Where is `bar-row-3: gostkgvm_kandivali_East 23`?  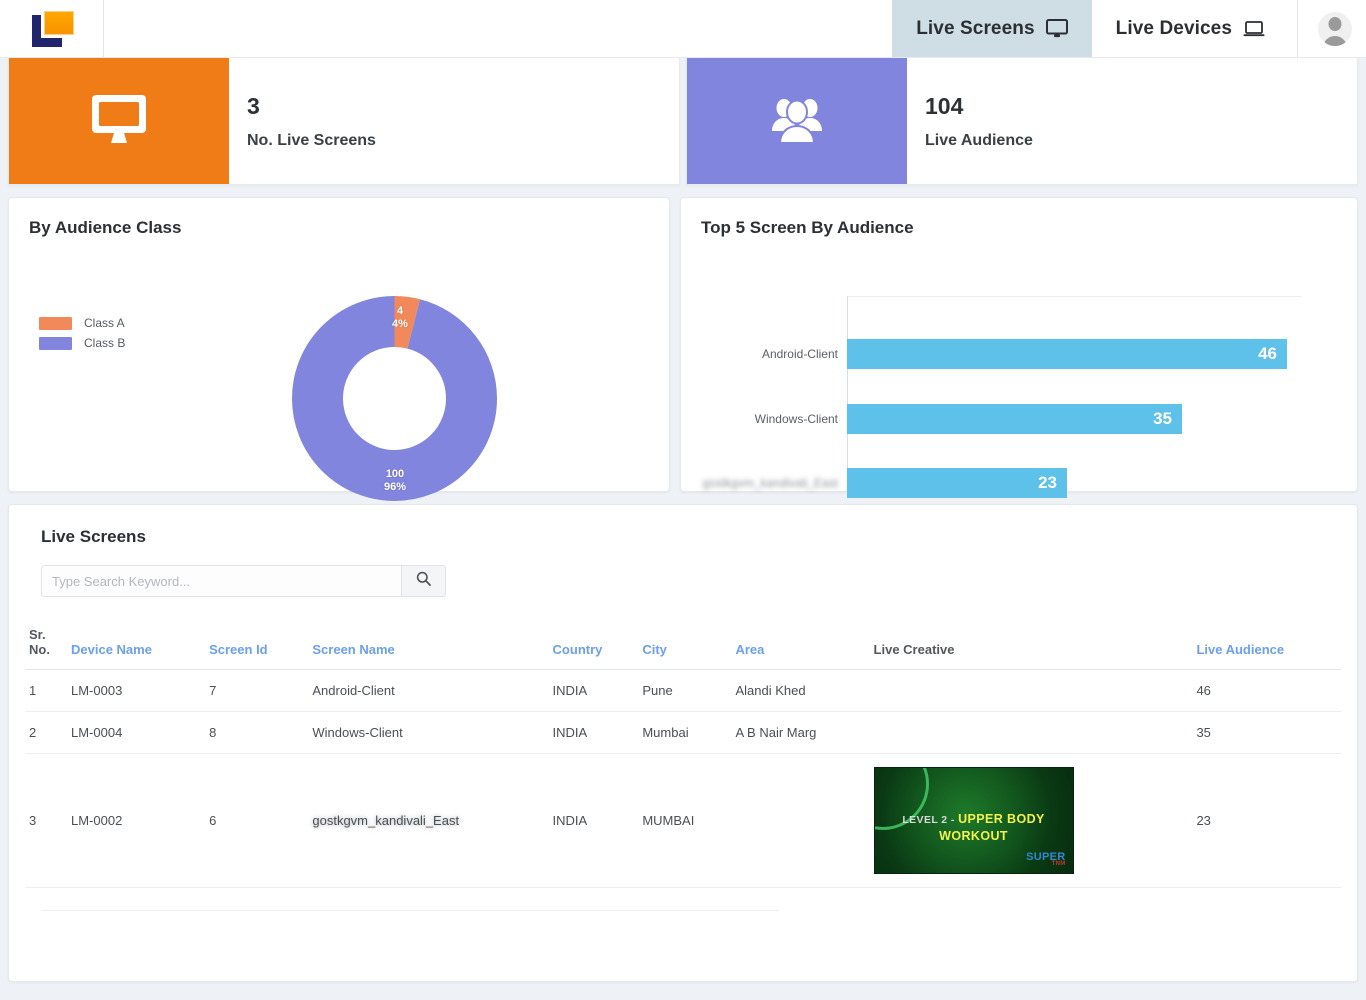 bar-row-3: gostkgvm_kandivali_East 23 is located at coordinates (1019, 483).